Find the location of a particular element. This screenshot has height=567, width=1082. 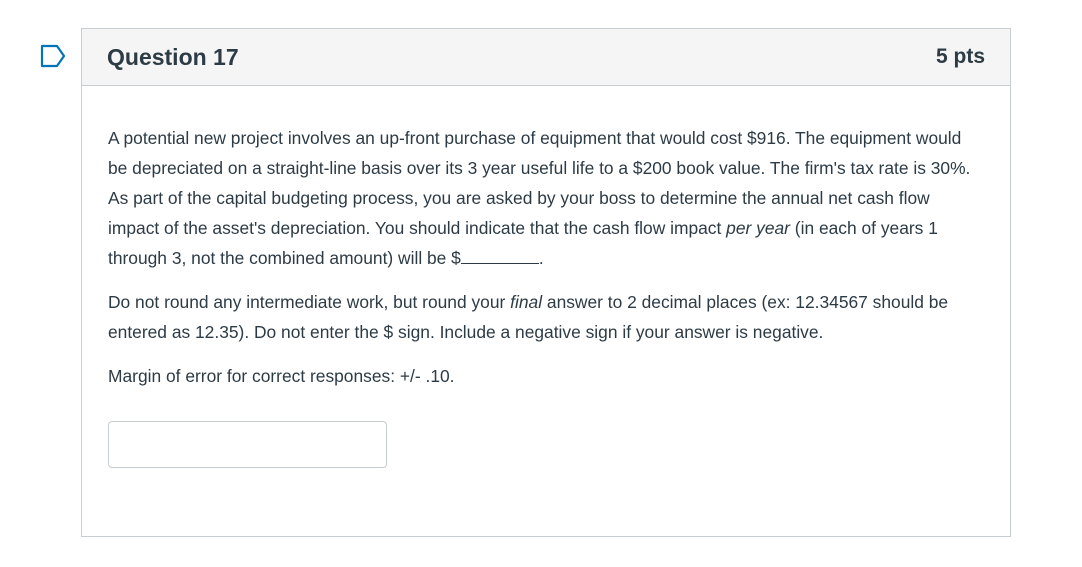

emphasis-final: final is located at coordinates (526, 302).